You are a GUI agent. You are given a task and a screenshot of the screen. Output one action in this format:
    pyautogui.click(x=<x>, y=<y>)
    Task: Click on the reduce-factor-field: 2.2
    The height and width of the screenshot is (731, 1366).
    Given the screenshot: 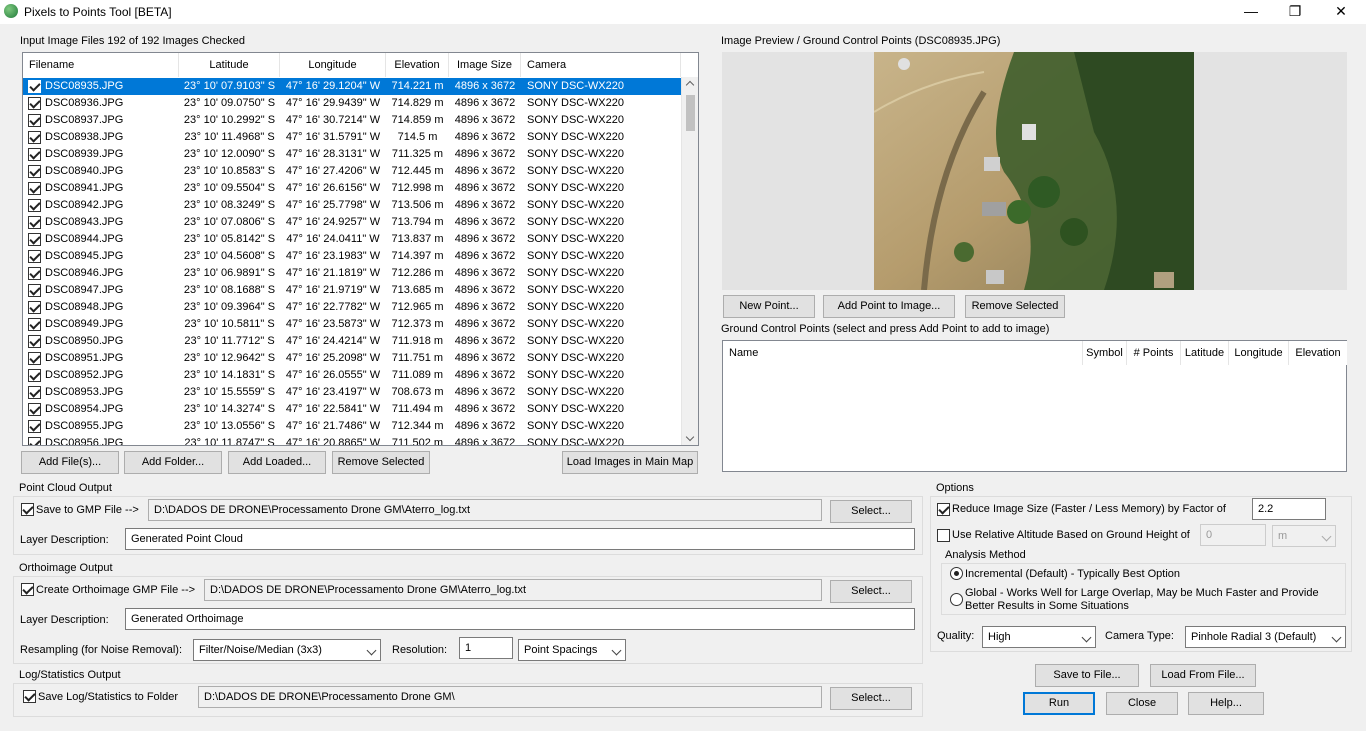 What is the action you would take?
    pyautogui.click(x=1289, y=509)
    